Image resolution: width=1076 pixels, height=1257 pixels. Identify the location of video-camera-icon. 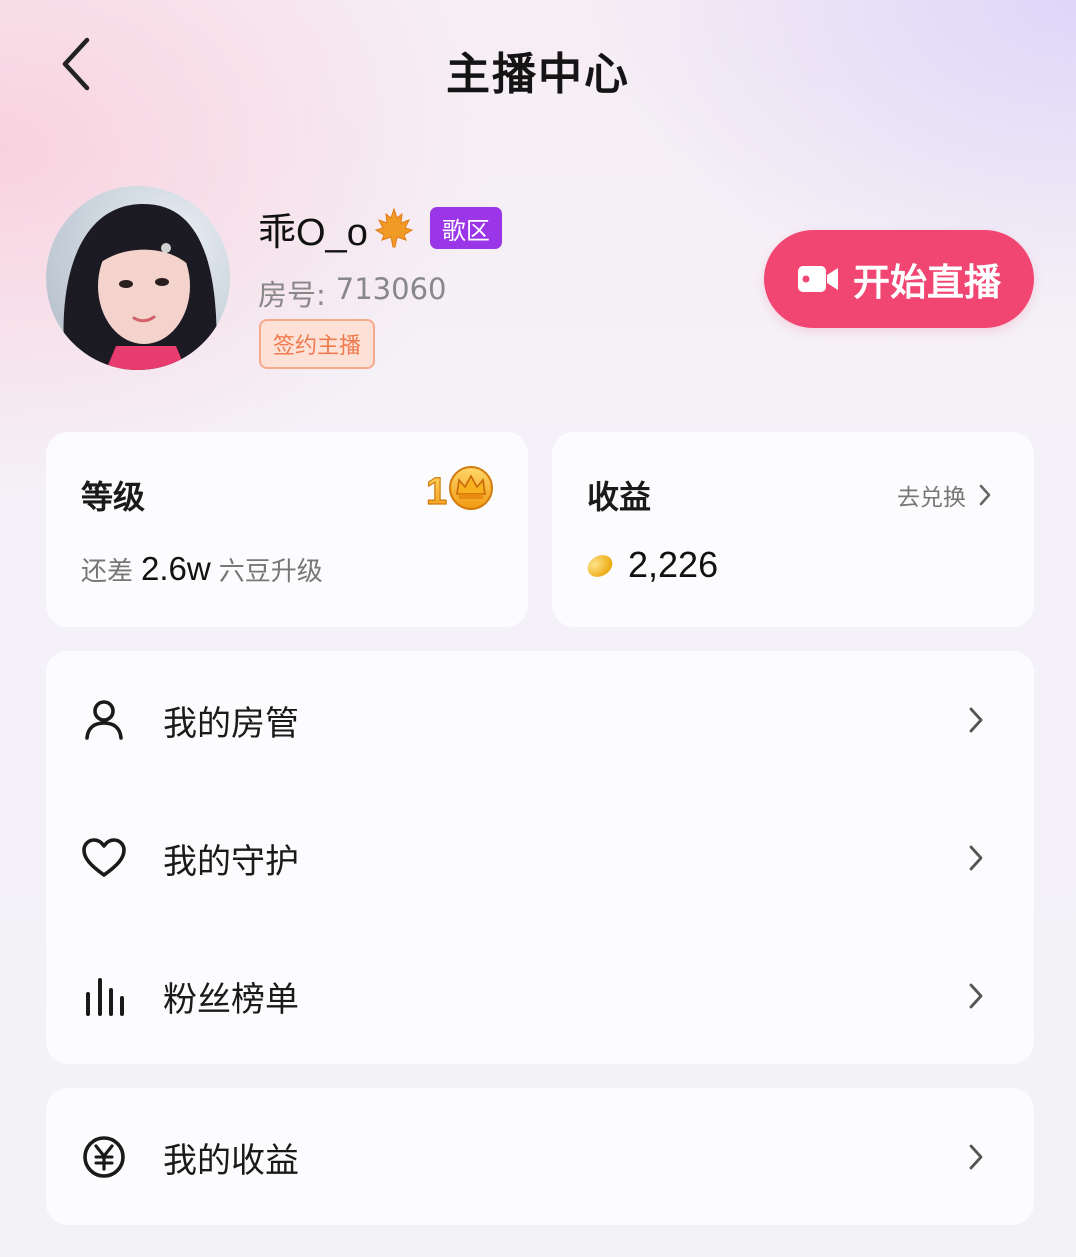
(818, 279).